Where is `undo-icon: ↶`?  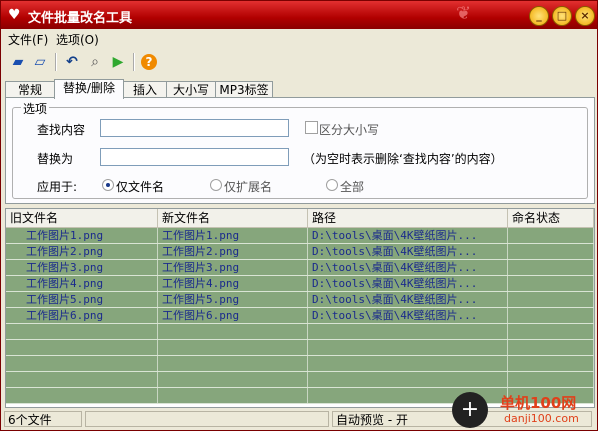
undo-icon: ↶ is located at coordinates (72, 62).